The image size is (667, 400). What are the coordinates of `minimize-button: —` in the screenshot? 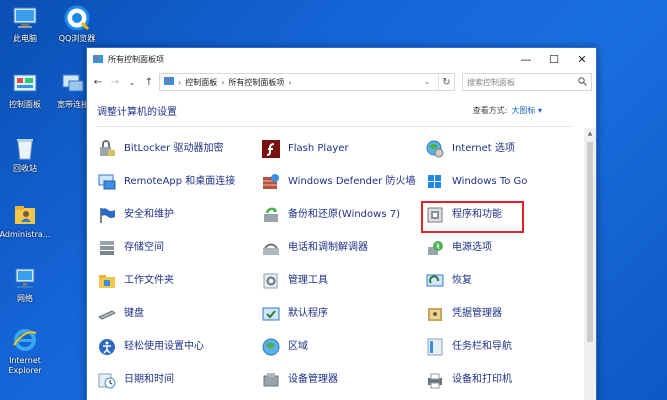 It's located at (526, 59).